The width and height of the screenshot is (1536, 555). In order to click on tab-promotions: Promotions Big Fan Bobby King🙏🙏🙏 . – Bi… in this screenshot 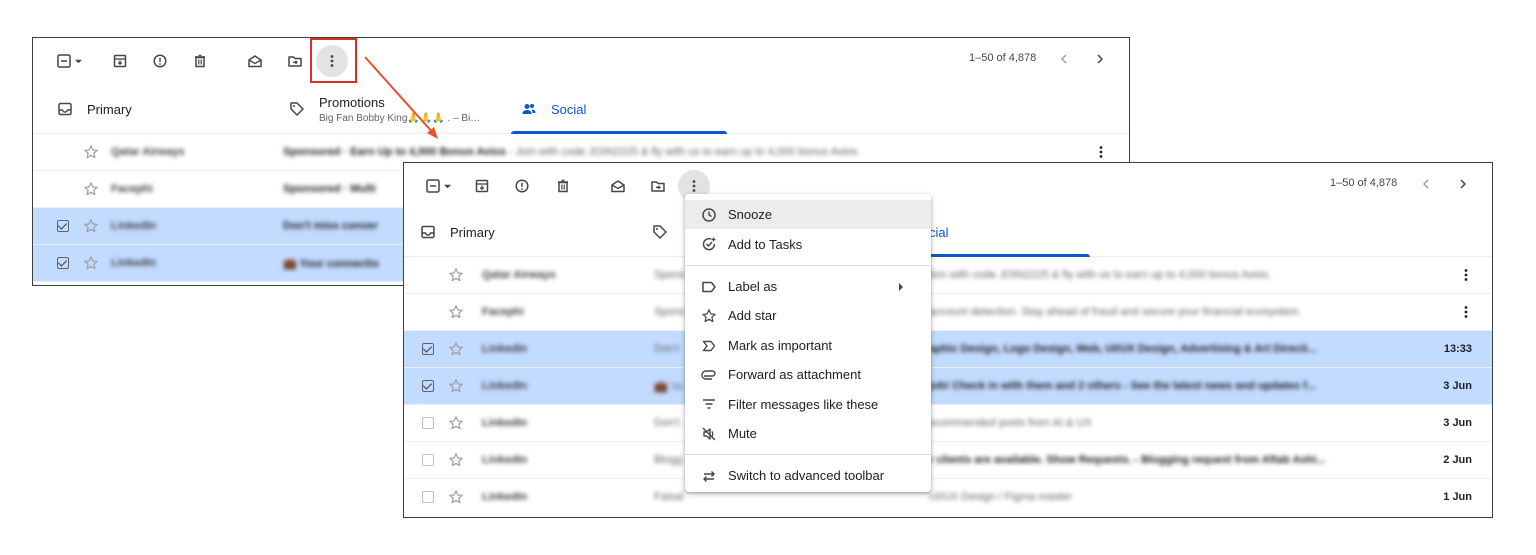, I will do `click(384, 109)`.